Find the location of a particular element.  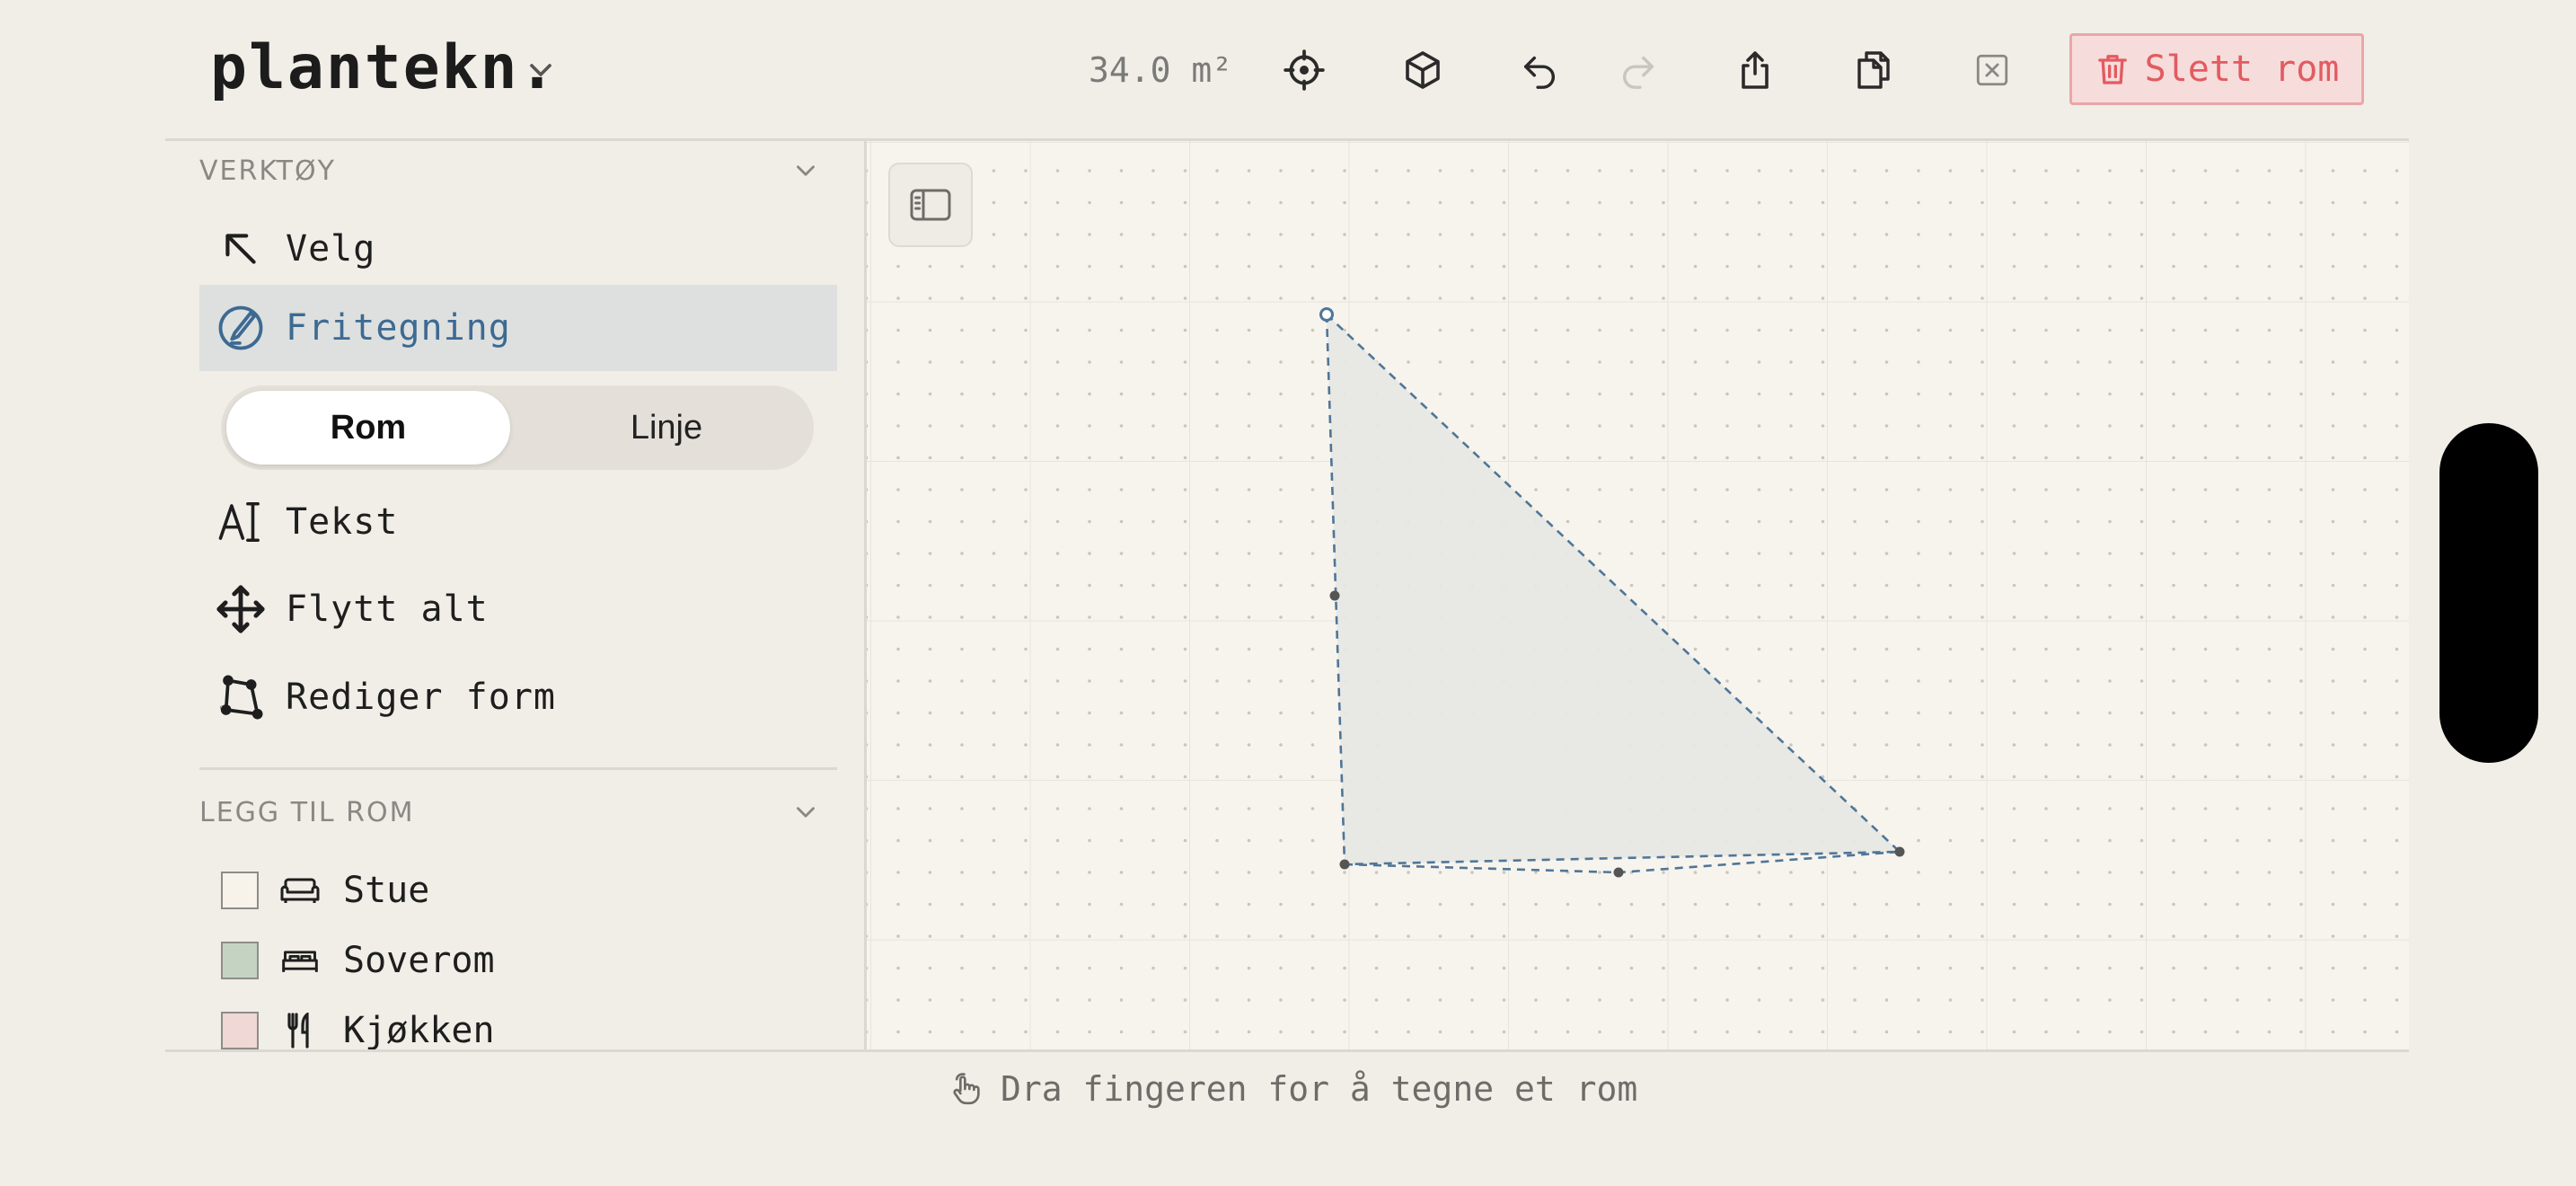

move-arrows-icon is located at coordinates (241, 609).